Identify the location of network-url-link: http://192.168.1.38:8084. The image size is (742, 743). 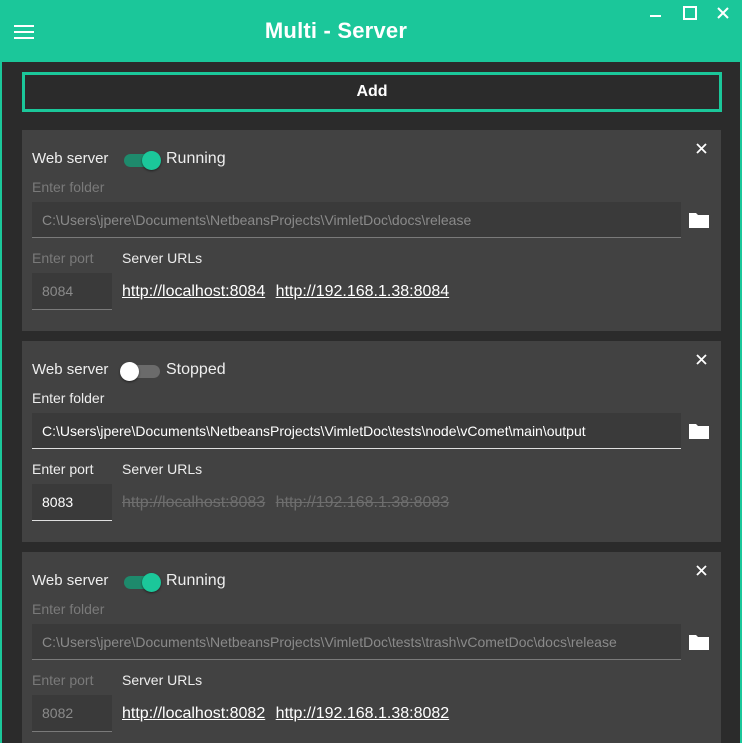
(362, 291).